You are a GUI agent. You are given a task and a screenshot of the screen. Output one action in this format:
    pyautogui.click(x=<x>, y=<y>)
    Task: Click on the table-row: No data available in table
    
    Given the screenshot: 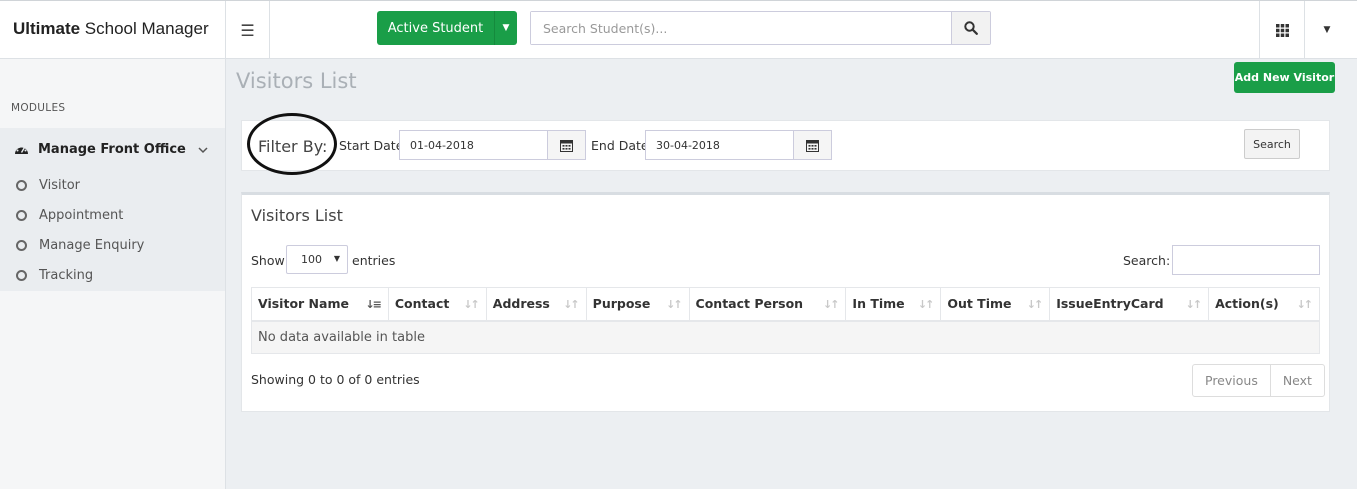 What is the action you would take?
    pyautogui.click(x=785, y=337)
    